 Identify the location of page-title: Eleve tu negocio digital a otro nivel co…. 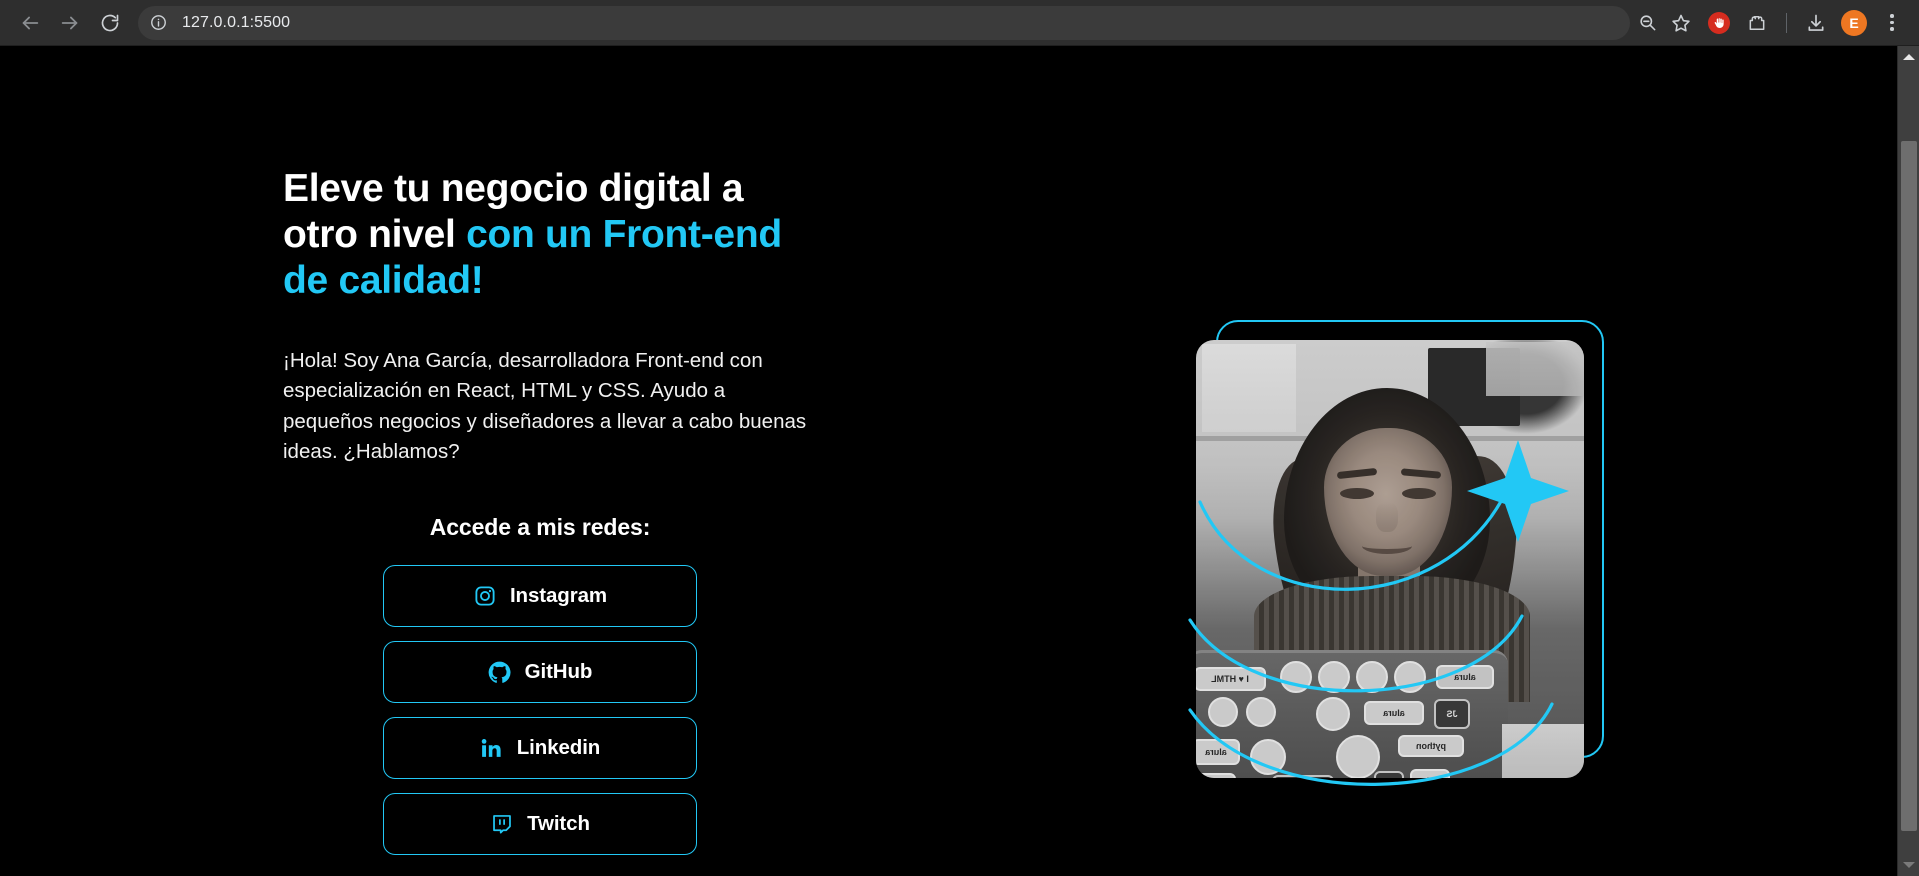
(538, 235).